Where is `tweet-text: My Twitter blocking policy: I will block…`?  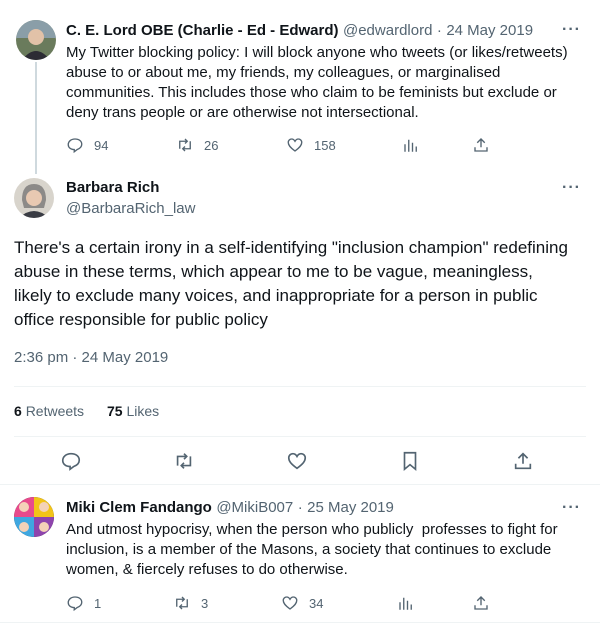 tweet-text: My Twitter blocking policy: I will block… is located at coordinates (317, 82).